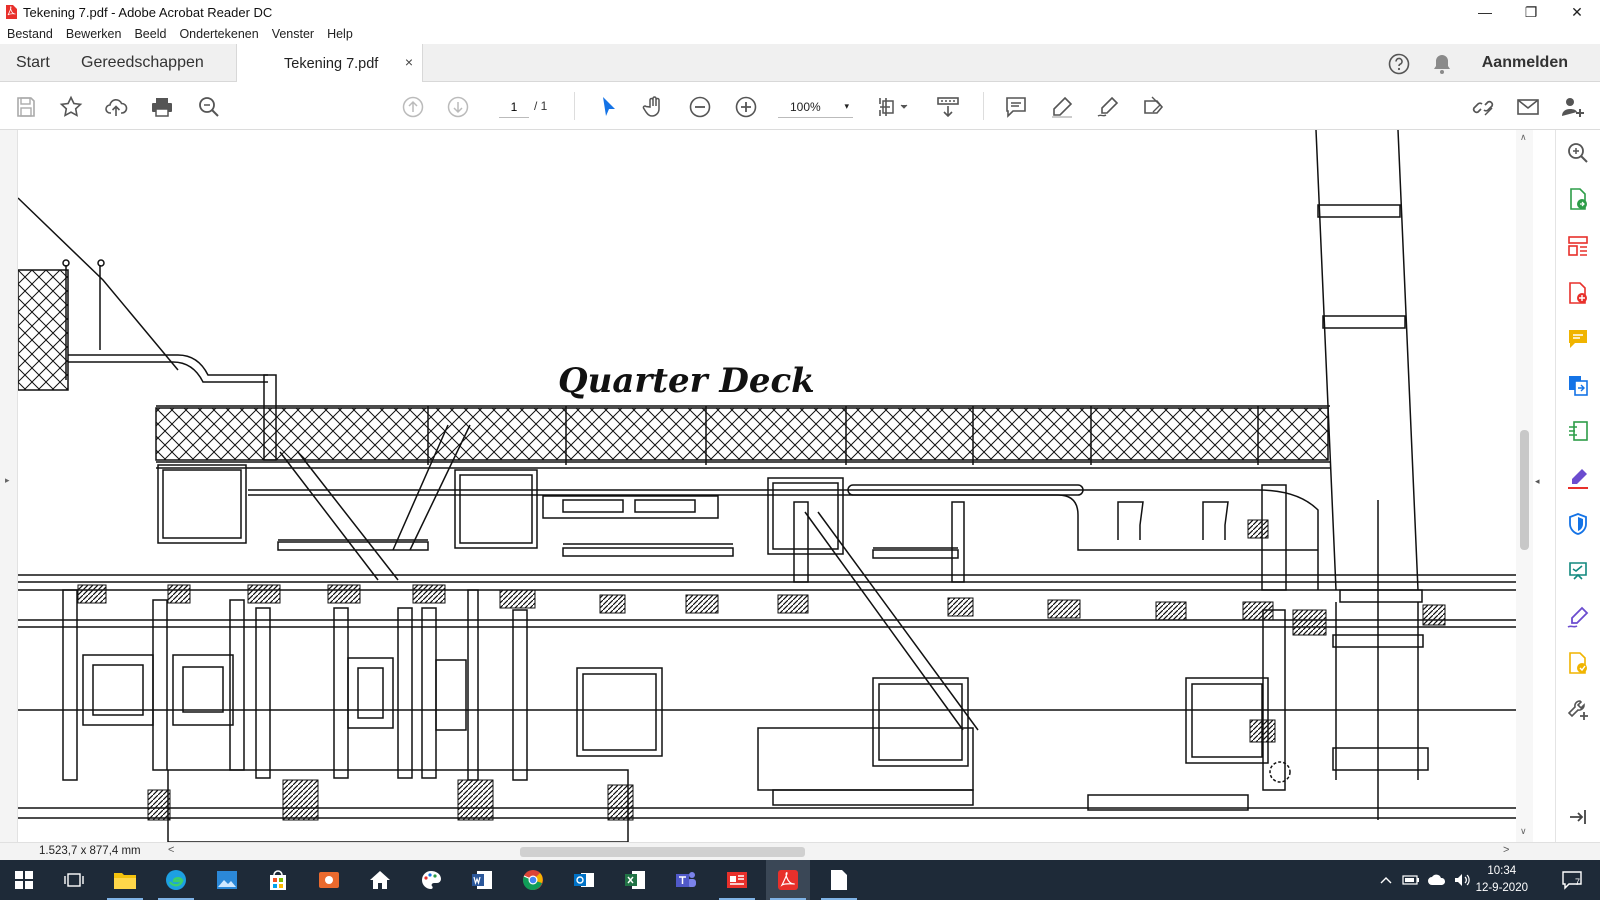 This screenshot has height=900, width=1600. Describe the element at coordinates (654, 107) in the screenshot. I see `hand-pan-icon` at that location.